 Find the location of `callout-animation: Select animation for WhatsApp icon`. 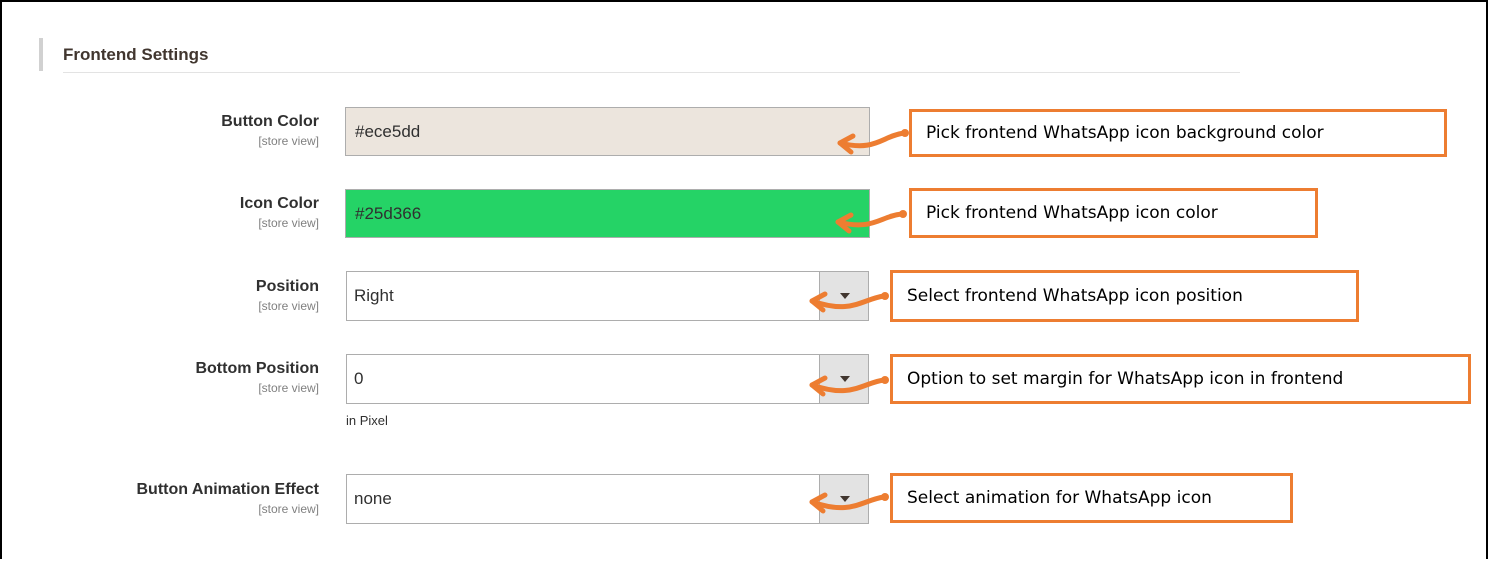

callout-animation: Select animation for WhatsApp icon is located at coordinates (1091, 498).